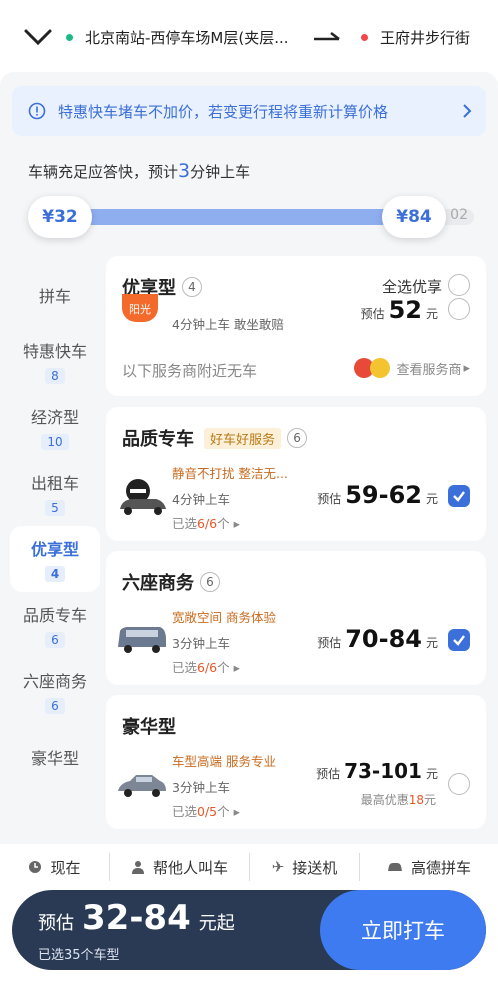 The width and height of the screenshot is (498, 1000). What do you see at coordinates (467, 111) in the screenshot?
I see `chevron-right-icon` at bounding box center [467, 111].